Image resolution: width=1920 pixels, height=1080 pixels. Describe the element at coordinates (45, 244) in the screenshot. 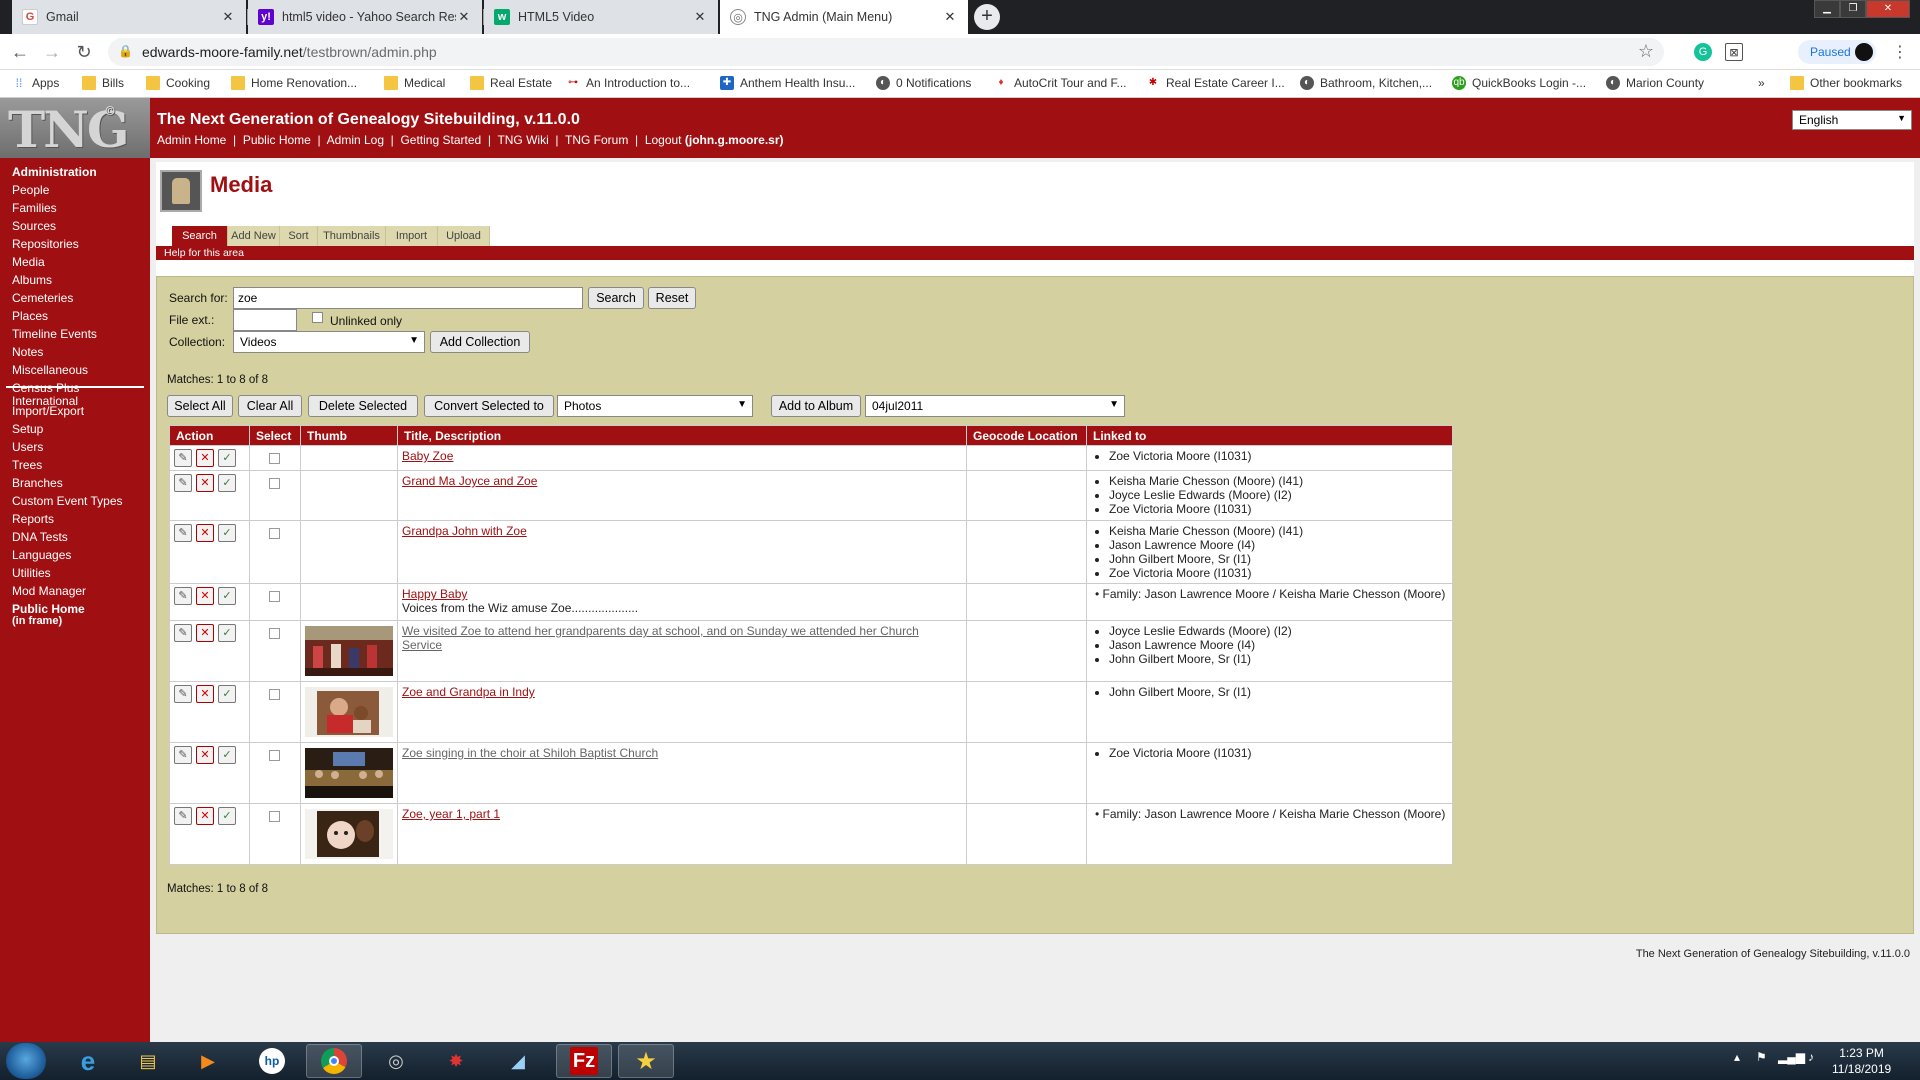

I see `sidebar-item-repositories: Repositories` at that location.